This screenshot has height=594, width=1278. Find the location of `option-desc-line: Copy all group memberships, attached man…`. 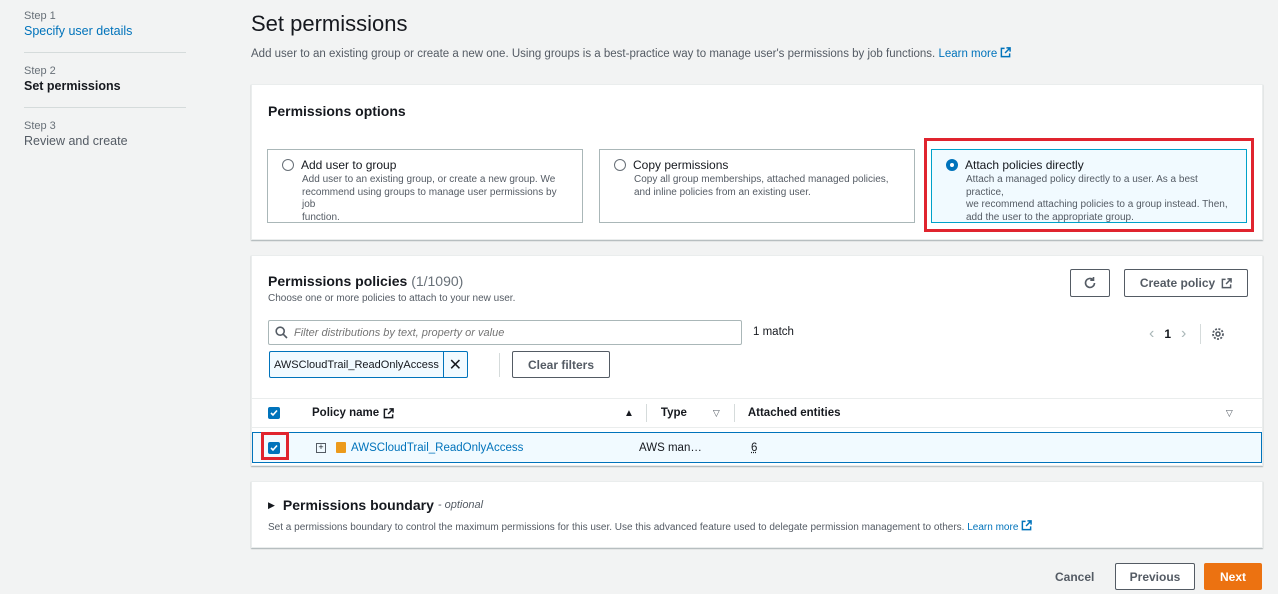

option-desc-line: Copy all group memberships, attached man… is located at coordinates (761, 179).